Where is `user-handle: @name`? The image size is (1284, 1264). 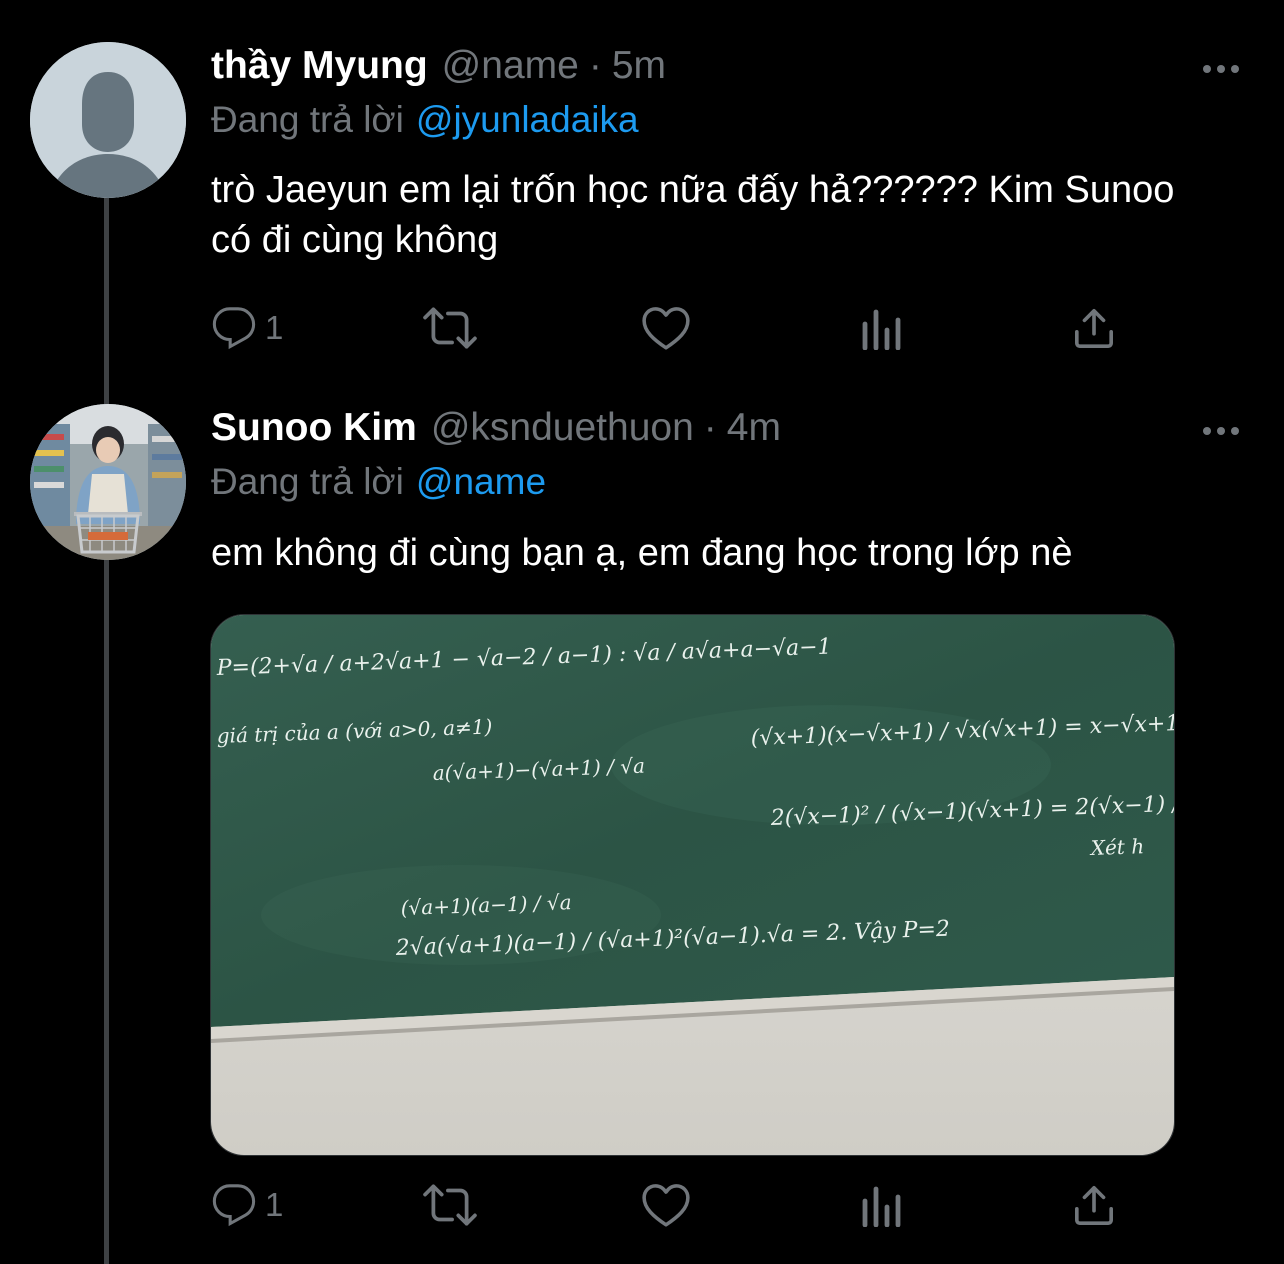 user-handle: @name is located at coordinates (510, 66).